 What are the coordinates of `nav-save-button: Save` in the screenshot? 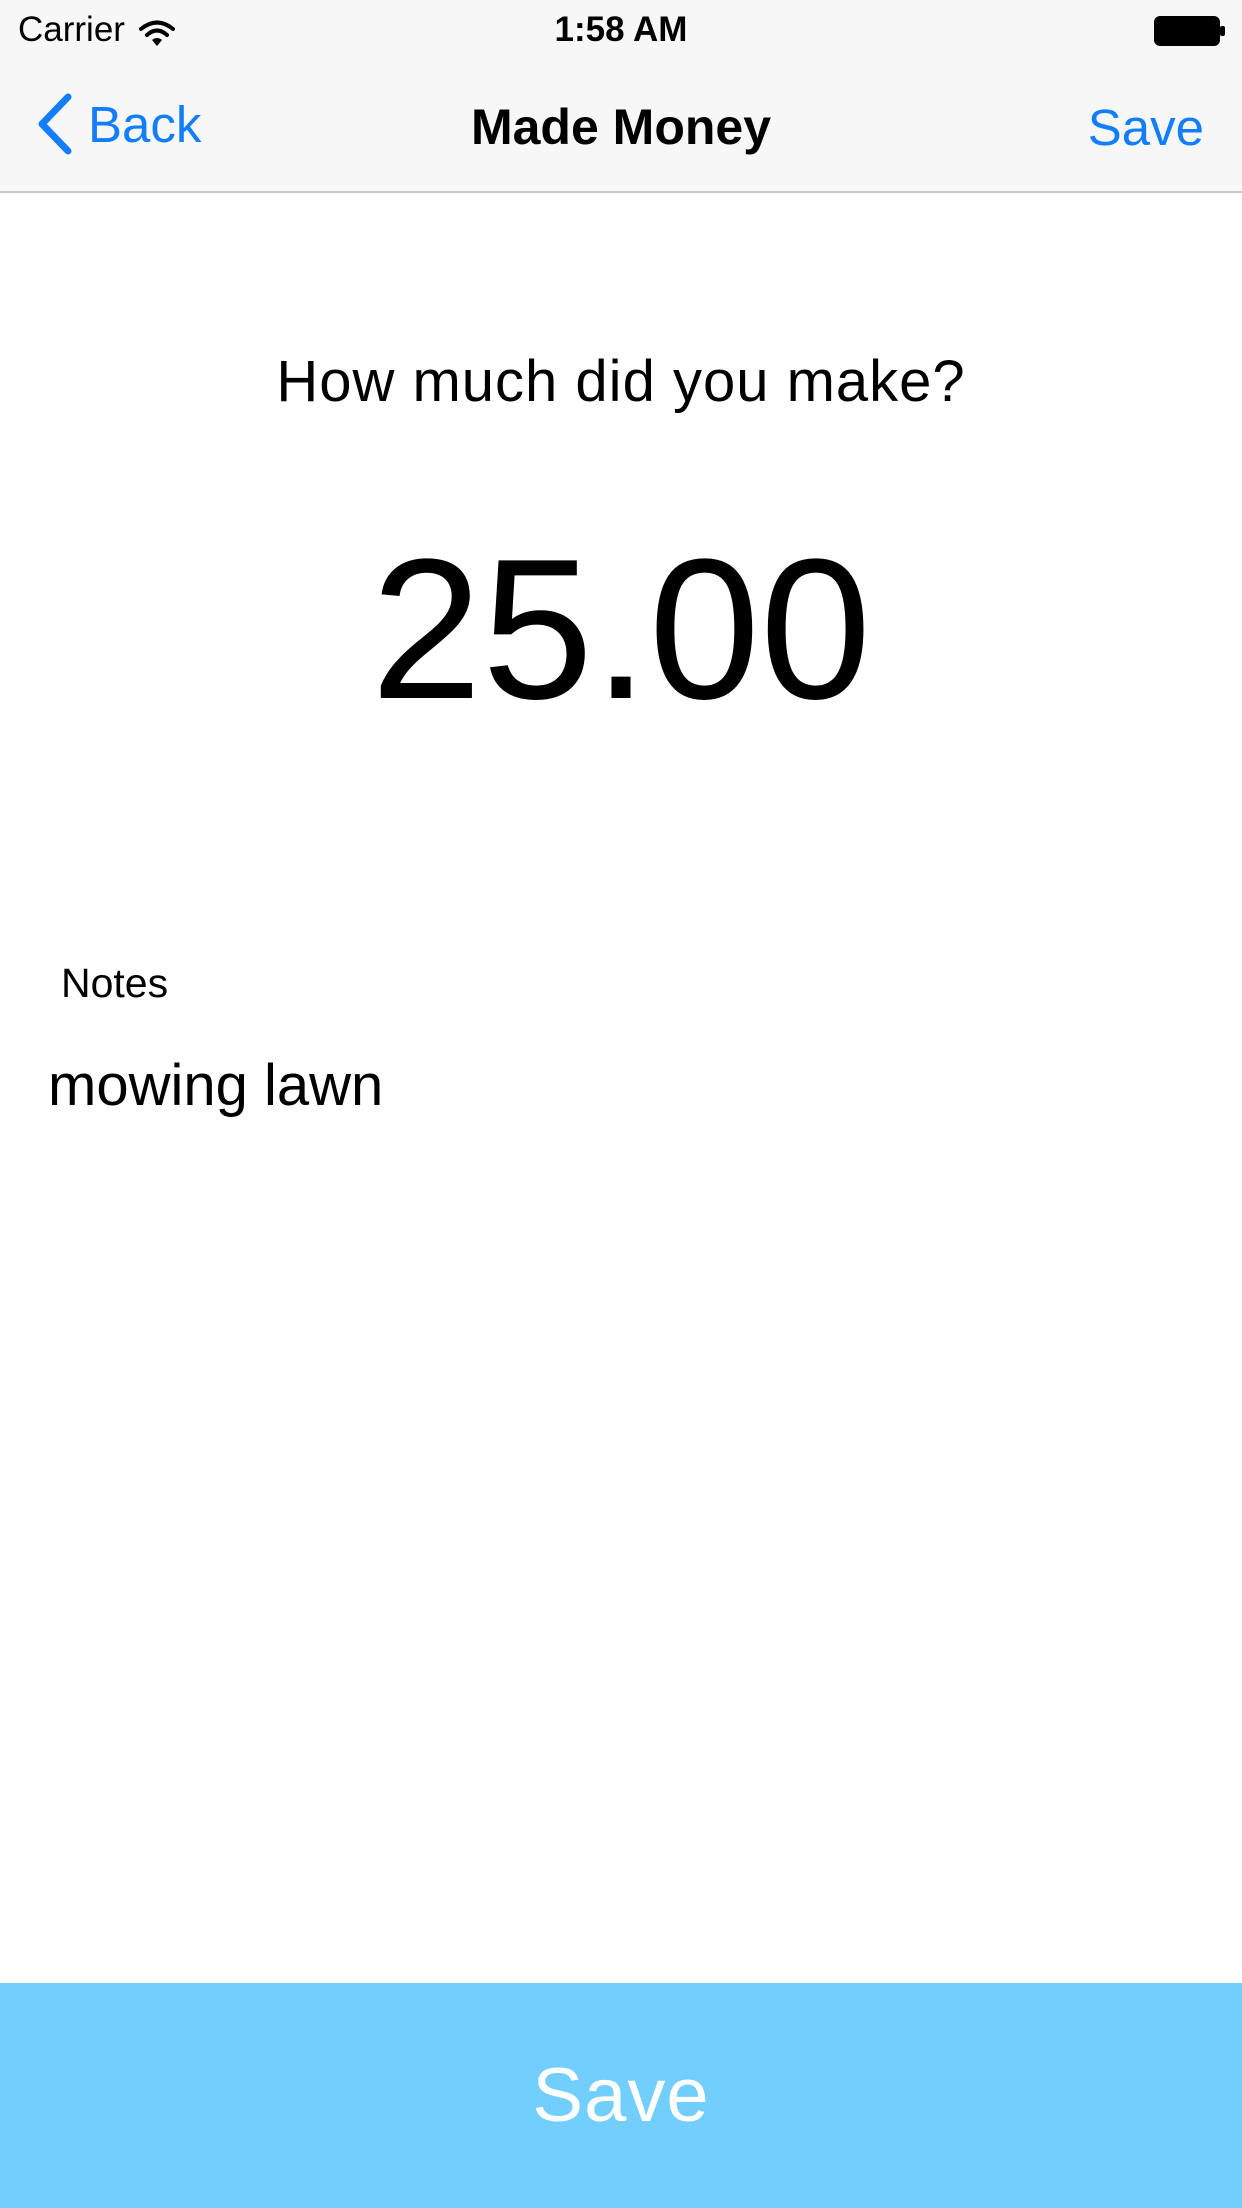 It's located at (1146, 127).